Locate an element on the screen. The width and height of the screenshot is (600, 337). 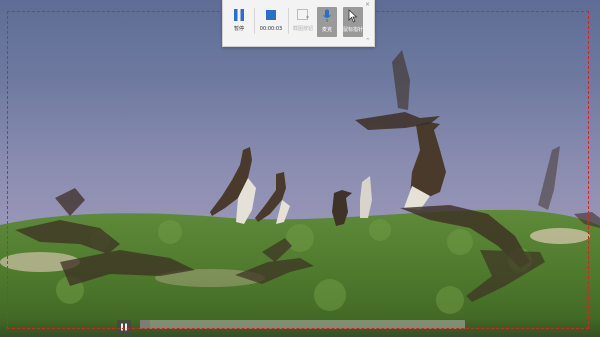
pause-label: 暂停 is located at coordinates (238, 29).